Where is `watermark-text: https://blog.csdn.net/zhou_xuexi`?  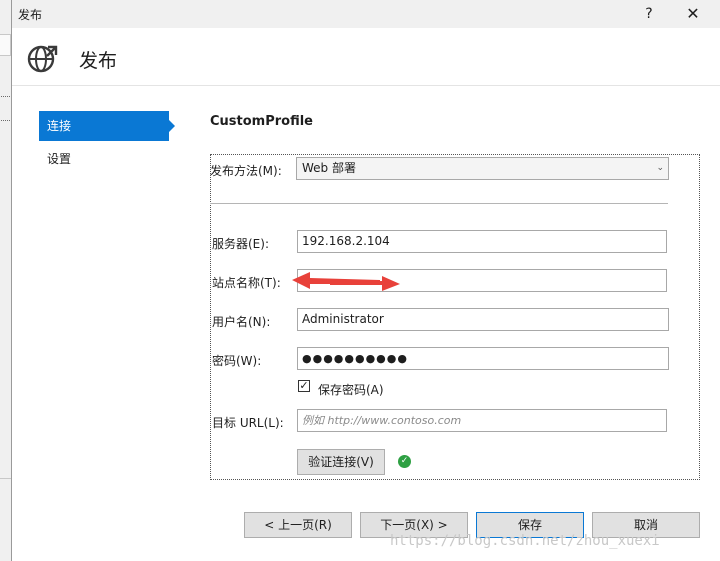 watermark-text: https://blog.csdn.net/zhou_xuexi is located at coordinates (525, 541).